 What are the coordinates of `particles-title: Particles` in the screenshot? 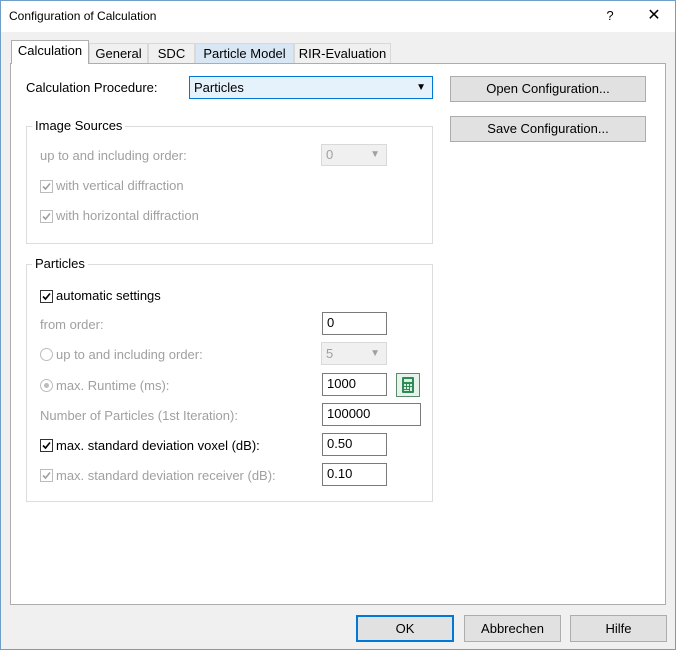 It's located at (60, 263).